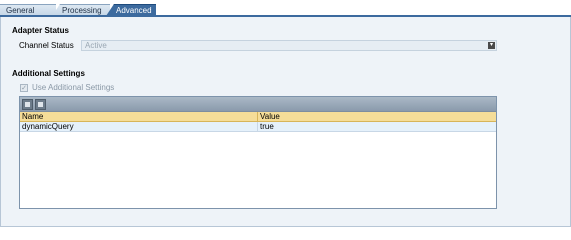  What do you see at coordinates (377, 116) in the screenshot?
I see `column-header-value: Value` at bounding box center [377, 116].